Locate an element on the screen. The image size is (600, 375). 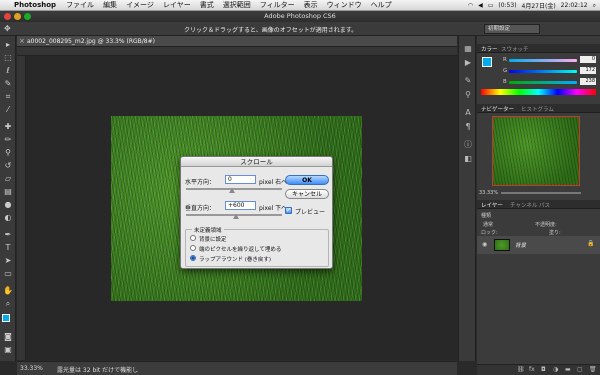
horizontal-ruler is located at coordinates (237, 51).